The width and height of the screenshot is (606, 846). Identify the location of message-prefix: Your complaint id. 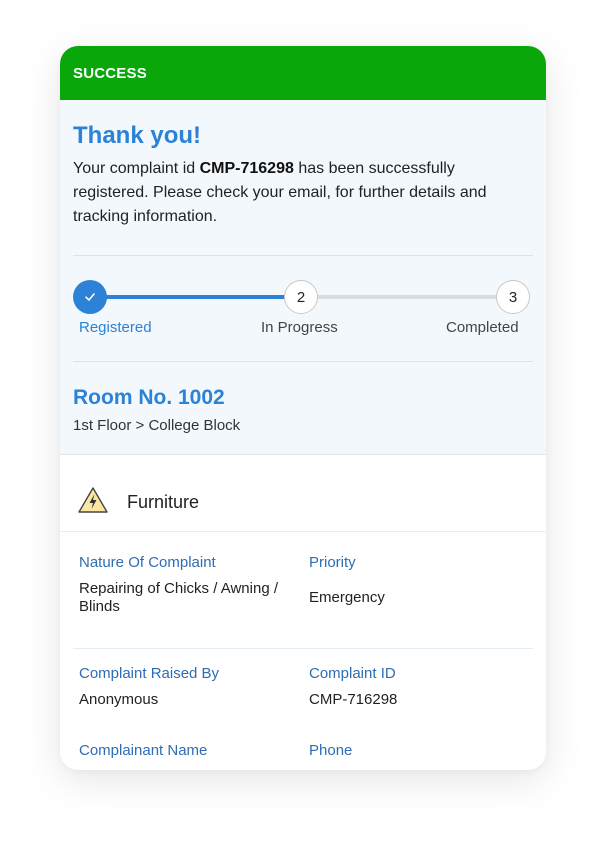
(136, 168).